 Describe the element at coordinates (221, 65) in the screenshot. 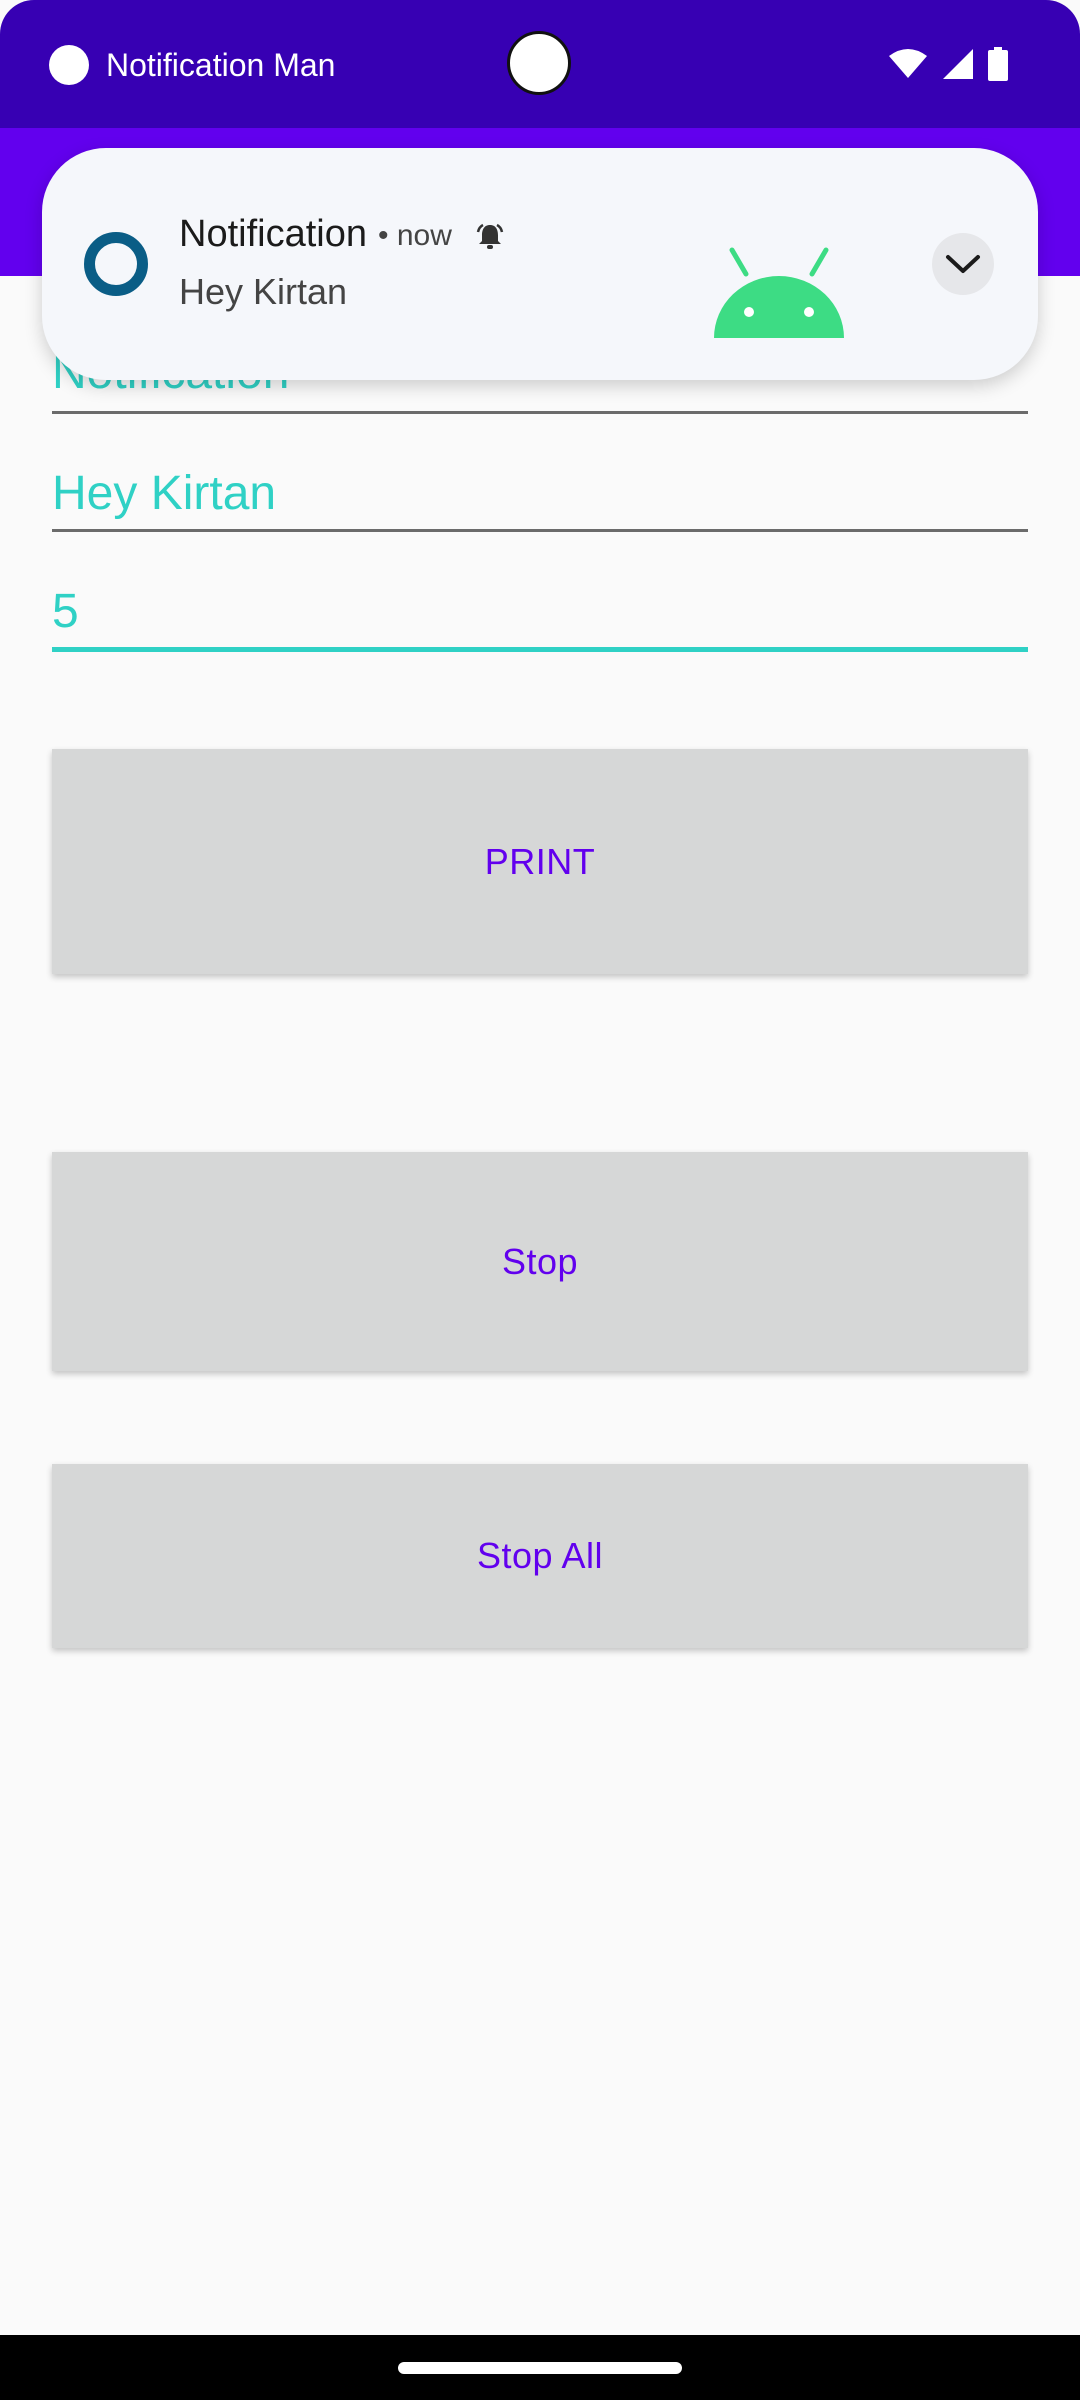

I see `status-bar-app-title: Notification Man` at that location.